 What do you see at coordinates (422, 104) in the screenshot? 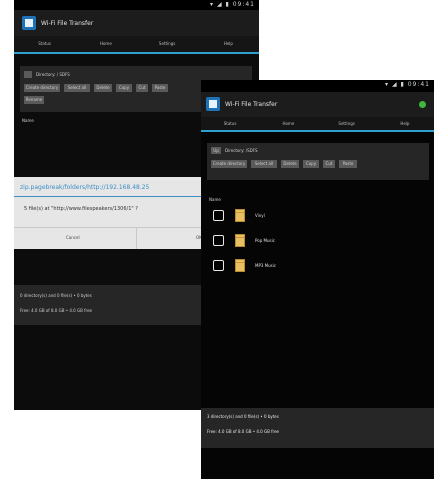
I see `server-status-icon` at bounding box center [422, 104].